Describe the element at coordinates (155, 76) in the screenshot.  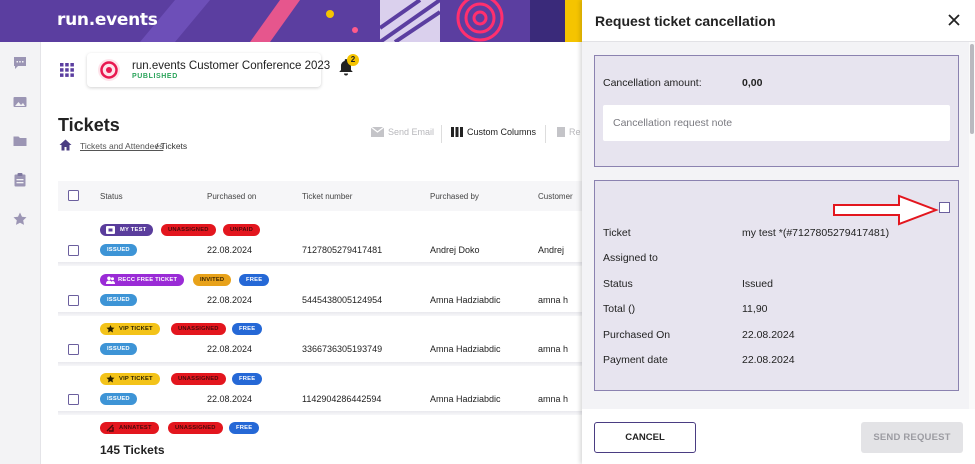
I see `event-status-badge: PUBLISHED` at that location.